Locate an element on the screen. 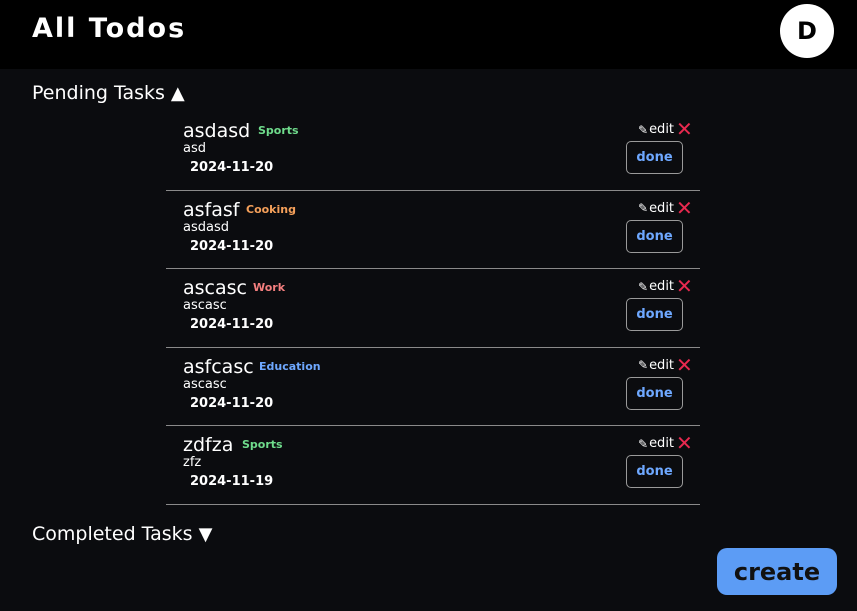  app-header: All Todos D is located at coordinates (428, 34).